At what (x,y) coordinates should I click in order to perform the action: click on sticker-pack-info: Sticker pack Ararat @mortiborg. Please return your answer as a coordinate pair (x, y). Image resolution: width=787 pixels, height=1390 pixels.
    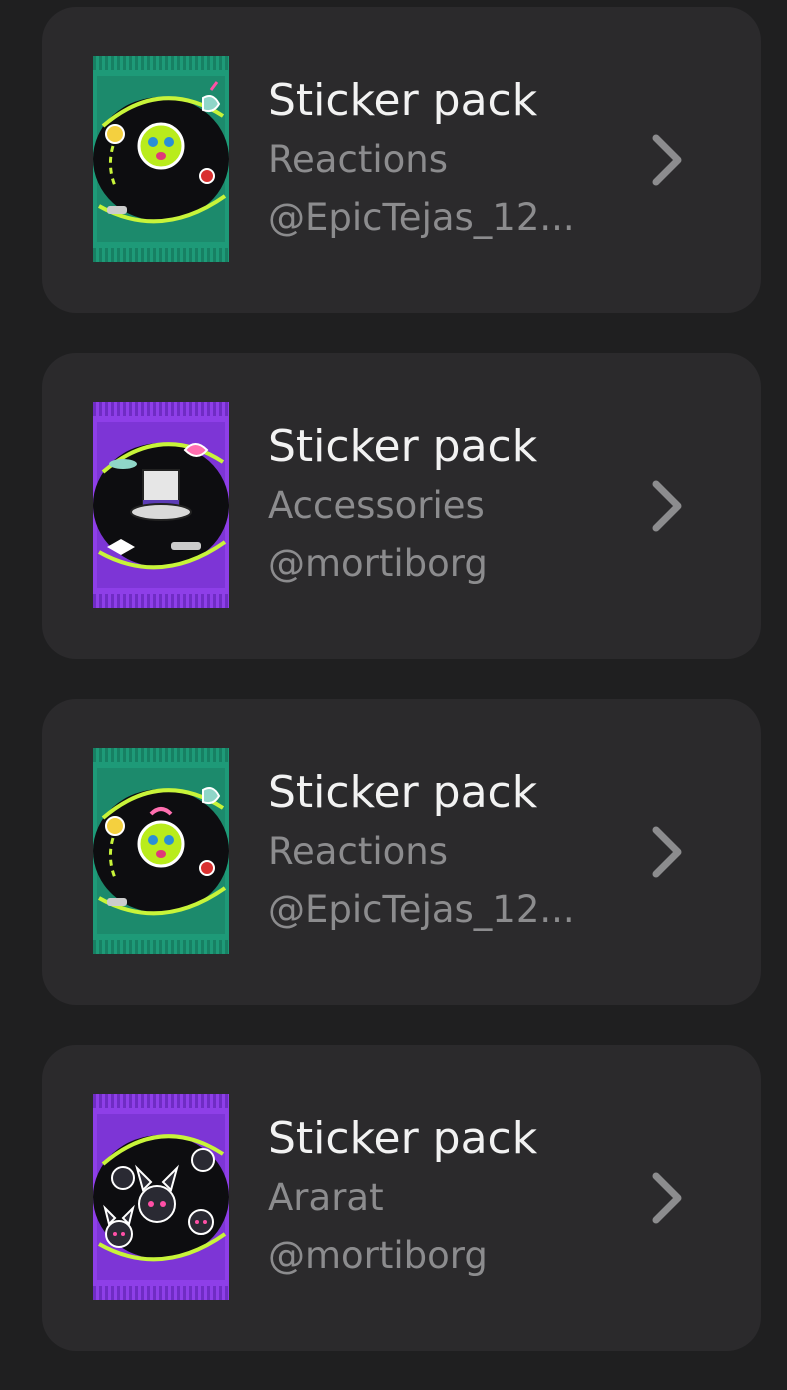
    Looking at the image, I should click on (438, 1197).